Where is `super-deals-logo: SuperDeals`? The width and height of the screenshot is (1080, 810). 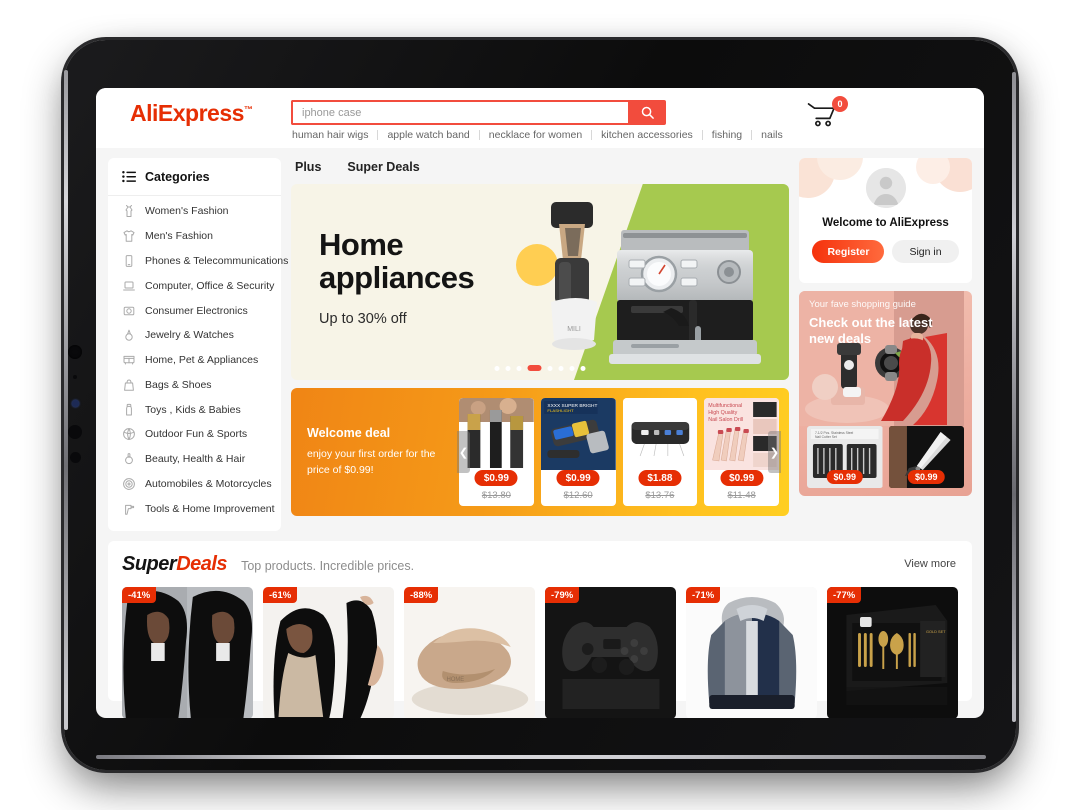
super-deals-logo: SuperDeals is located at coordinates (175, 564).